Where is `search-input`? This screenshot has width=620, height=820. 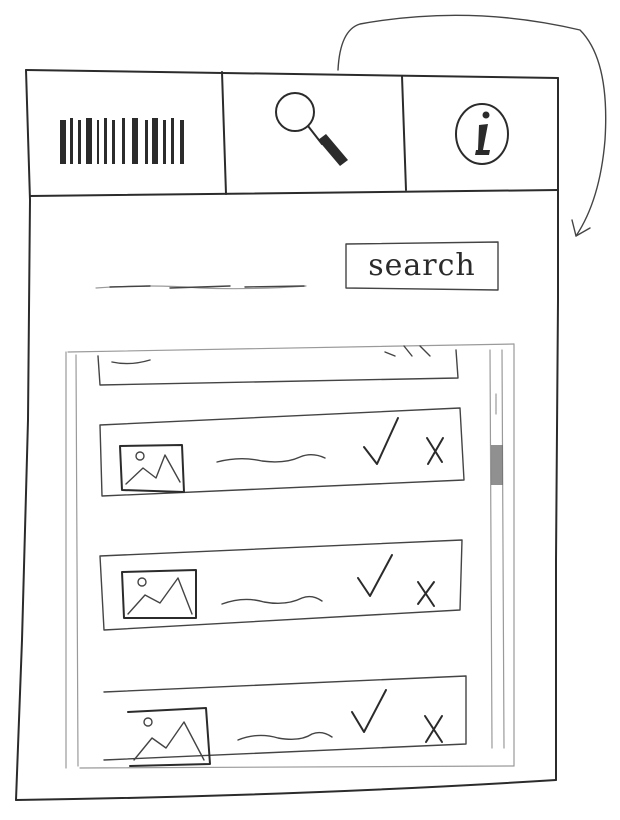 search-input is located at coordinates (202, 284).